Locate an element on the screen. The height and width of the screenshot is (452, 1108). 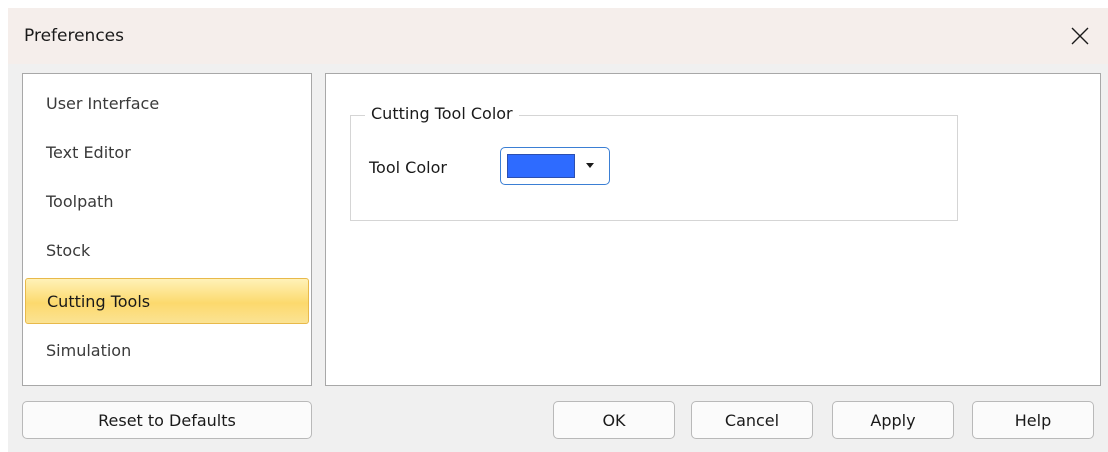
close-icon is located at coordinates (1080, 36).